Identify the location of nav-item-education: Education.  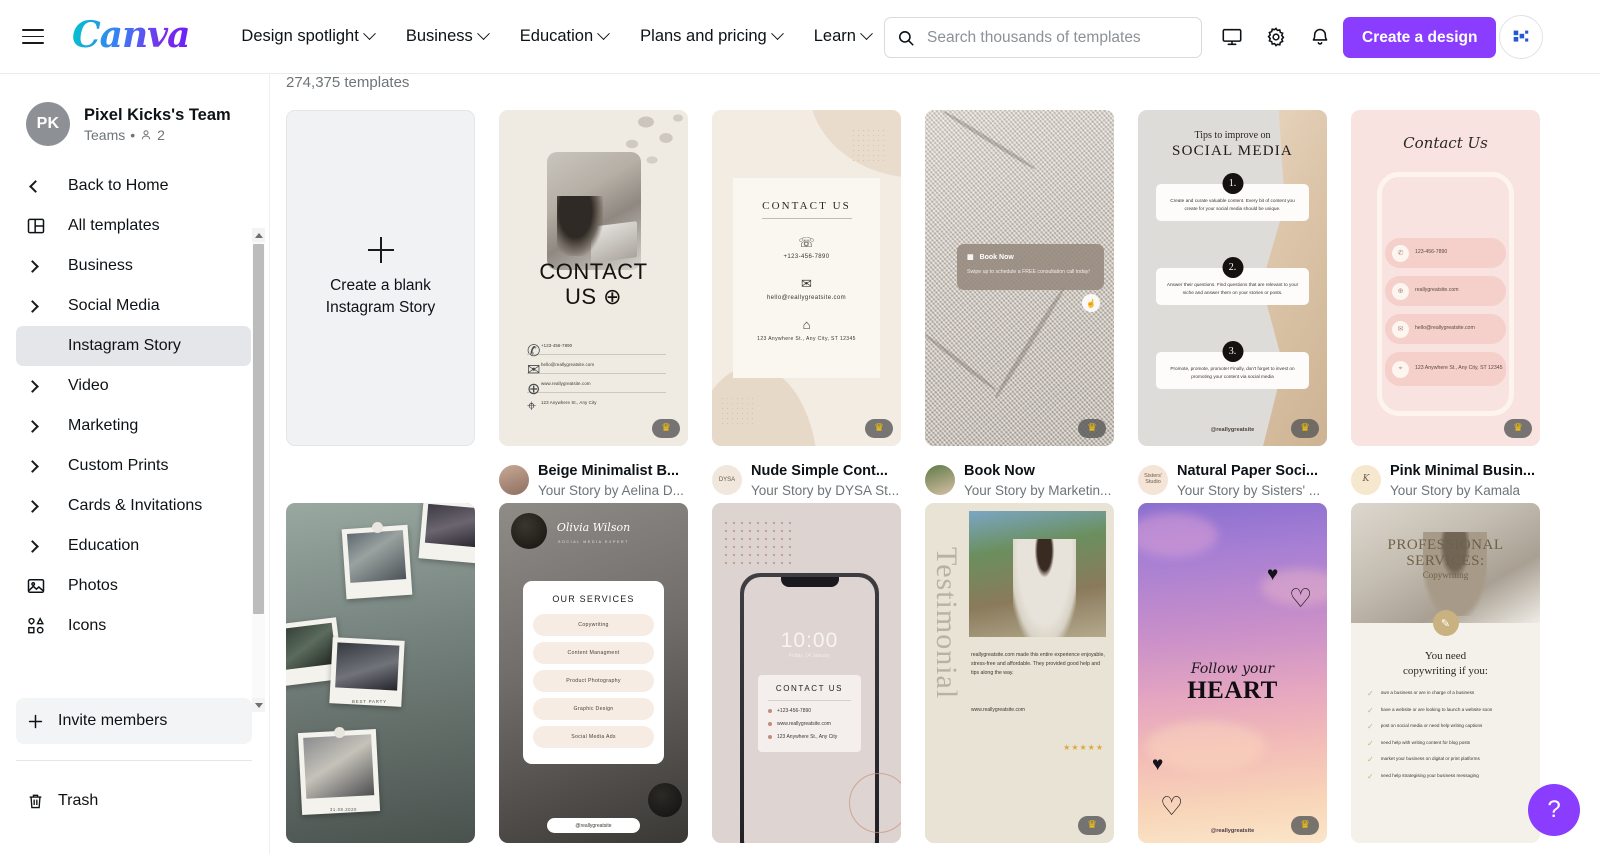
(564, 36).